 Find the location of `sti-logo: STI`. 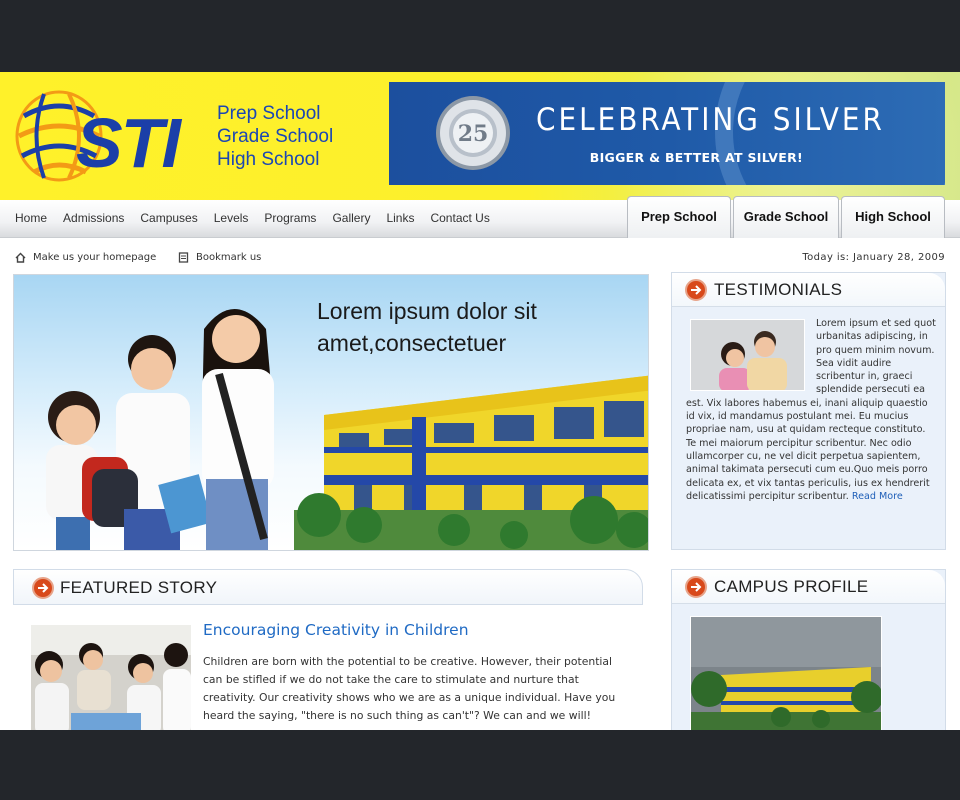

sti-logo: STI is located at coordinates (109, 136).